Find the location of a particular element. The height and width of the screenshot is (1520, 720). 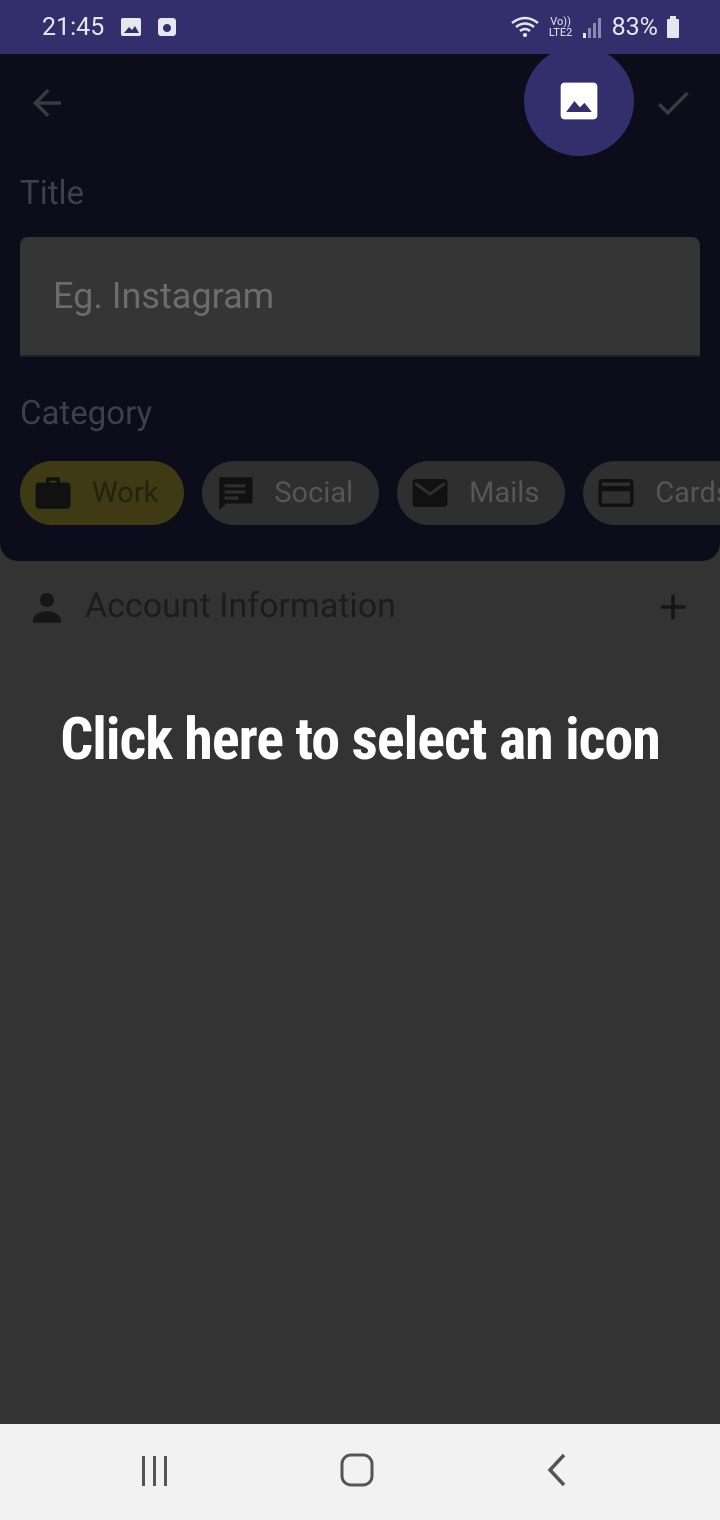

image-icon is located at coordinates (579, 101).